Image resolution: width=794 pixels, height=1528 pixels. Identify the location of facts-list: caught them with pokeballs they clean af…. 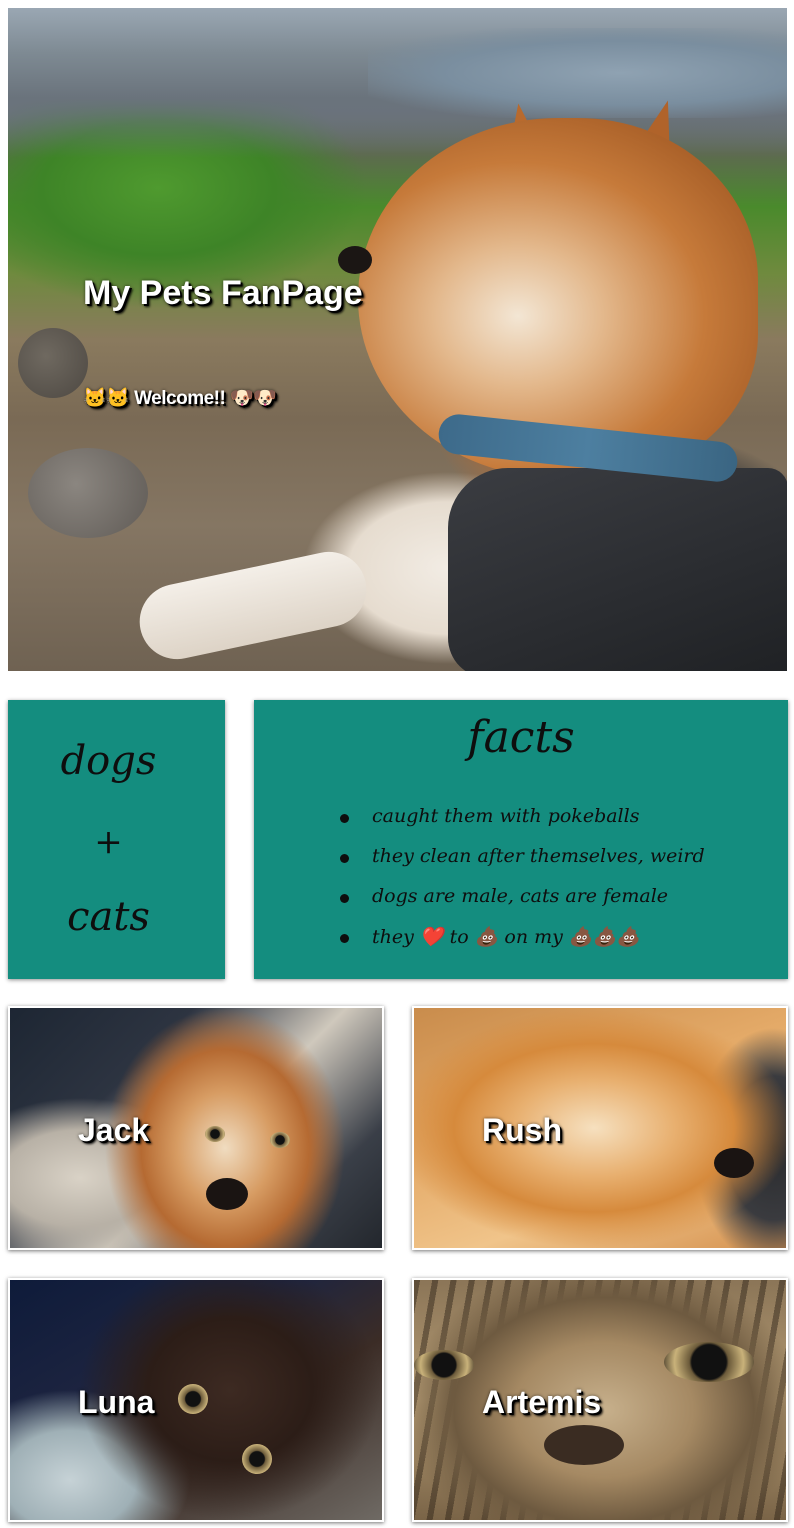
(522, 885).